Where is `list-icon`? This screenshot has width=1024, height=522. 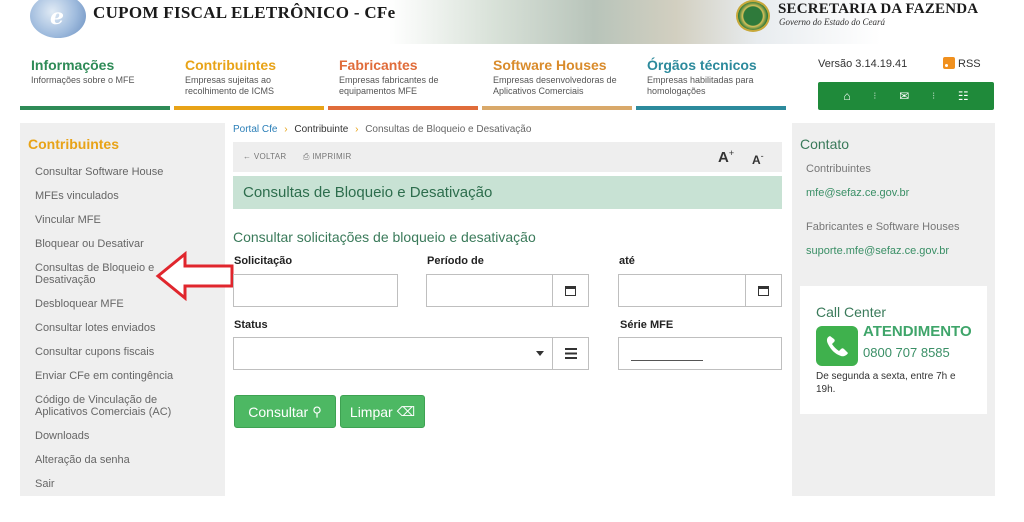
list-icon is located at coordinates (570, 353).